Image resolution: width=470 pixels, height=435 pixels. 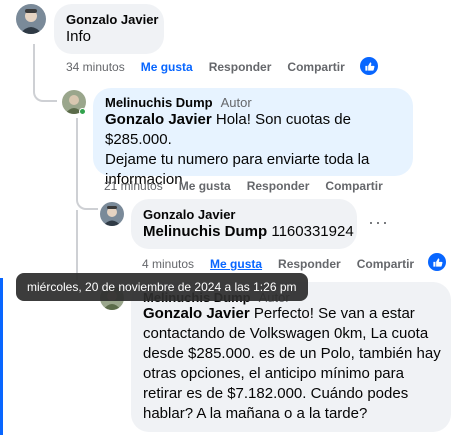 What do you see at coordinates (159, 102) in the screenshot?
I see `author-name: Melinuchis Dump` at bounding box center [159, 102].